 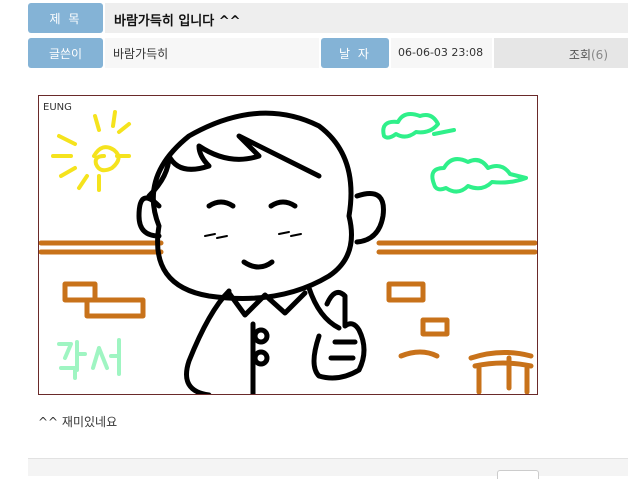 I want to click on post-body: ^^ 재미있네요, so click(x=78, y=422).